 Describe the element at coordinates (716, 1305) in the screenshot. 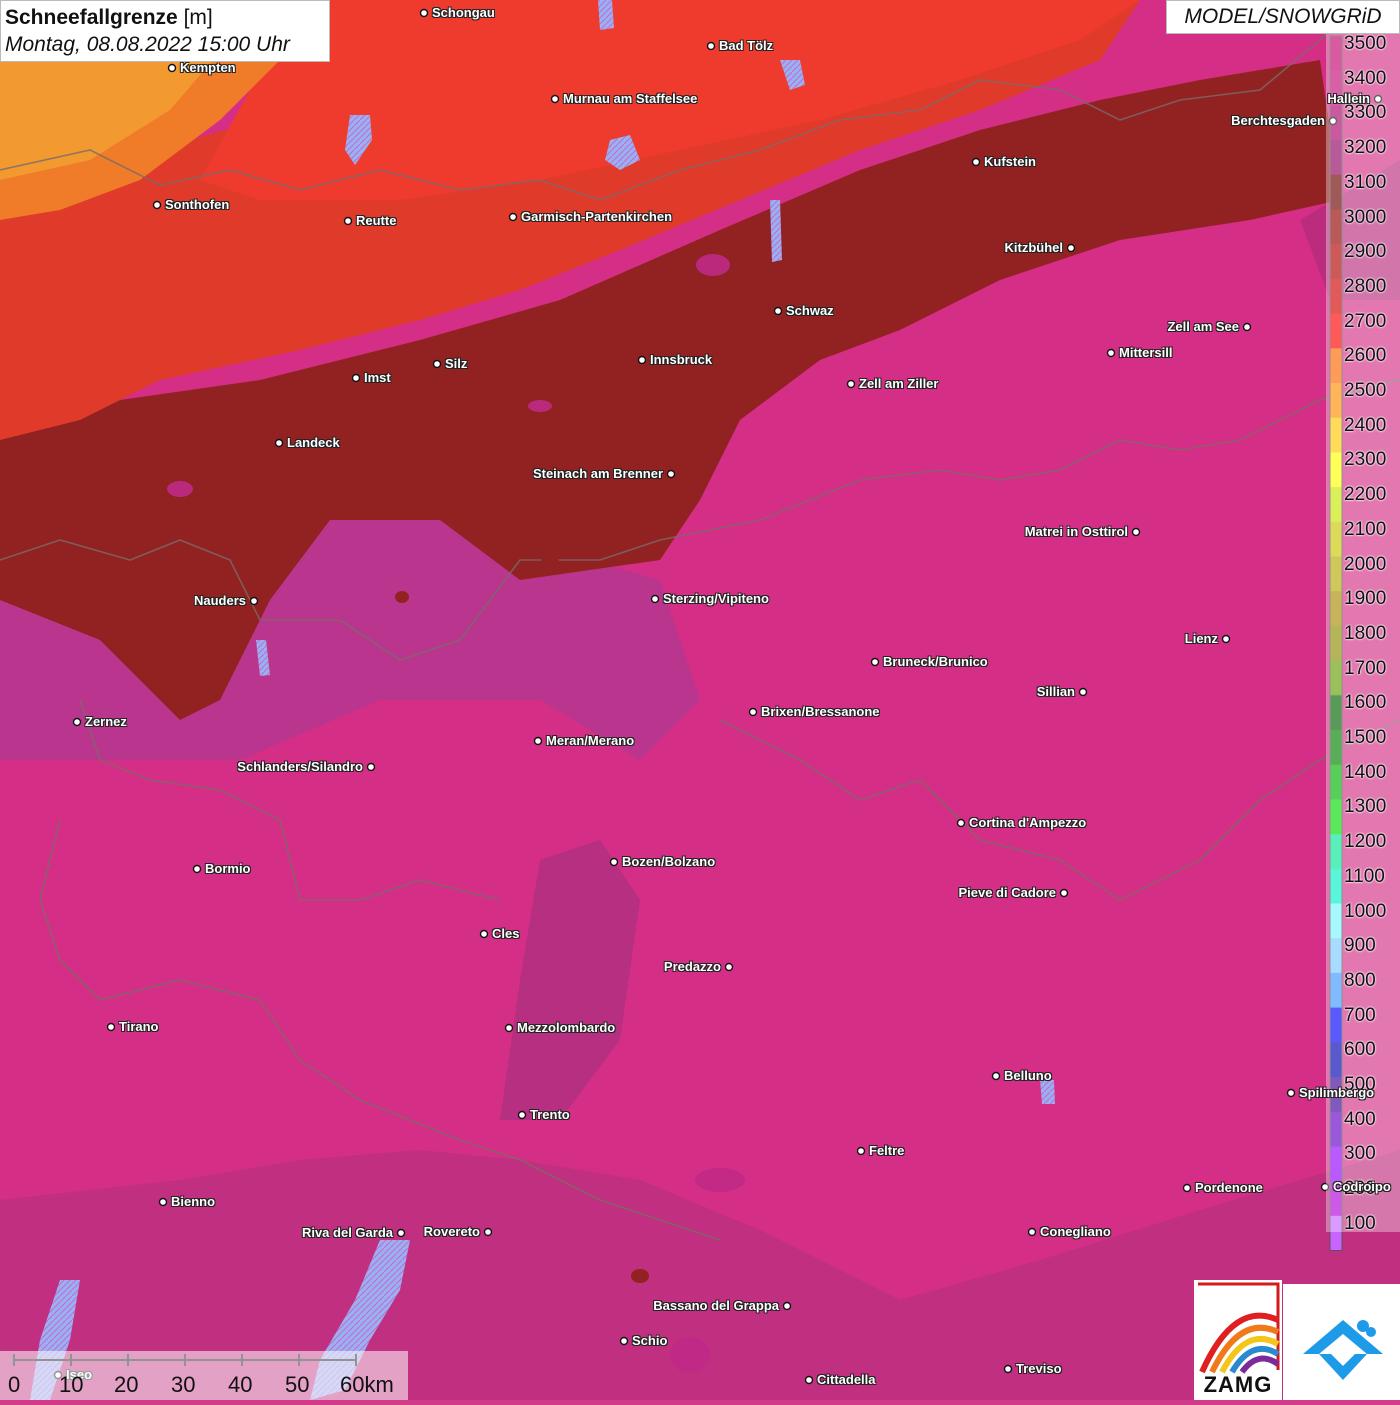

I see `city-label: Bassano del Grappa` at that location.